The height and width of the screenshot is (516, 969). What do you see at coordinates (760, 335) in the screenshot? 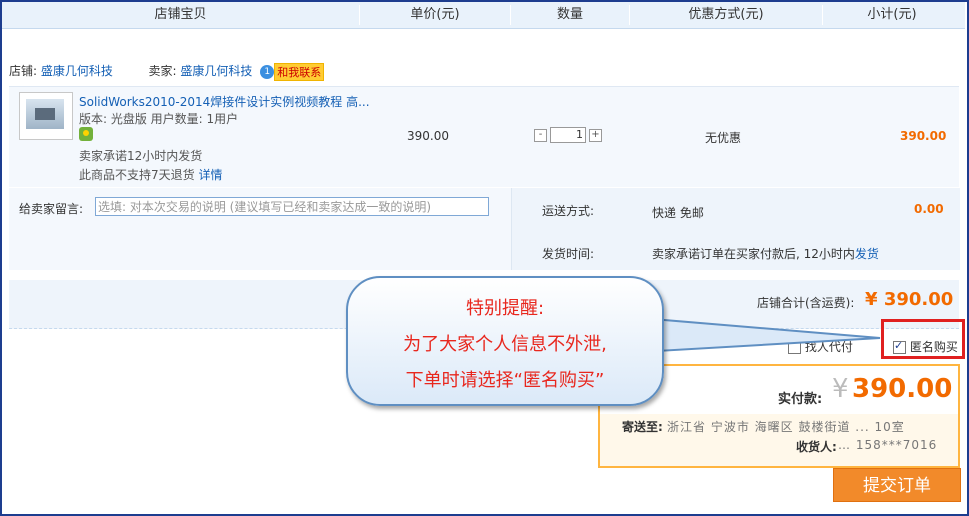
I see `callout-pointer` at bounding box center [760, 335].